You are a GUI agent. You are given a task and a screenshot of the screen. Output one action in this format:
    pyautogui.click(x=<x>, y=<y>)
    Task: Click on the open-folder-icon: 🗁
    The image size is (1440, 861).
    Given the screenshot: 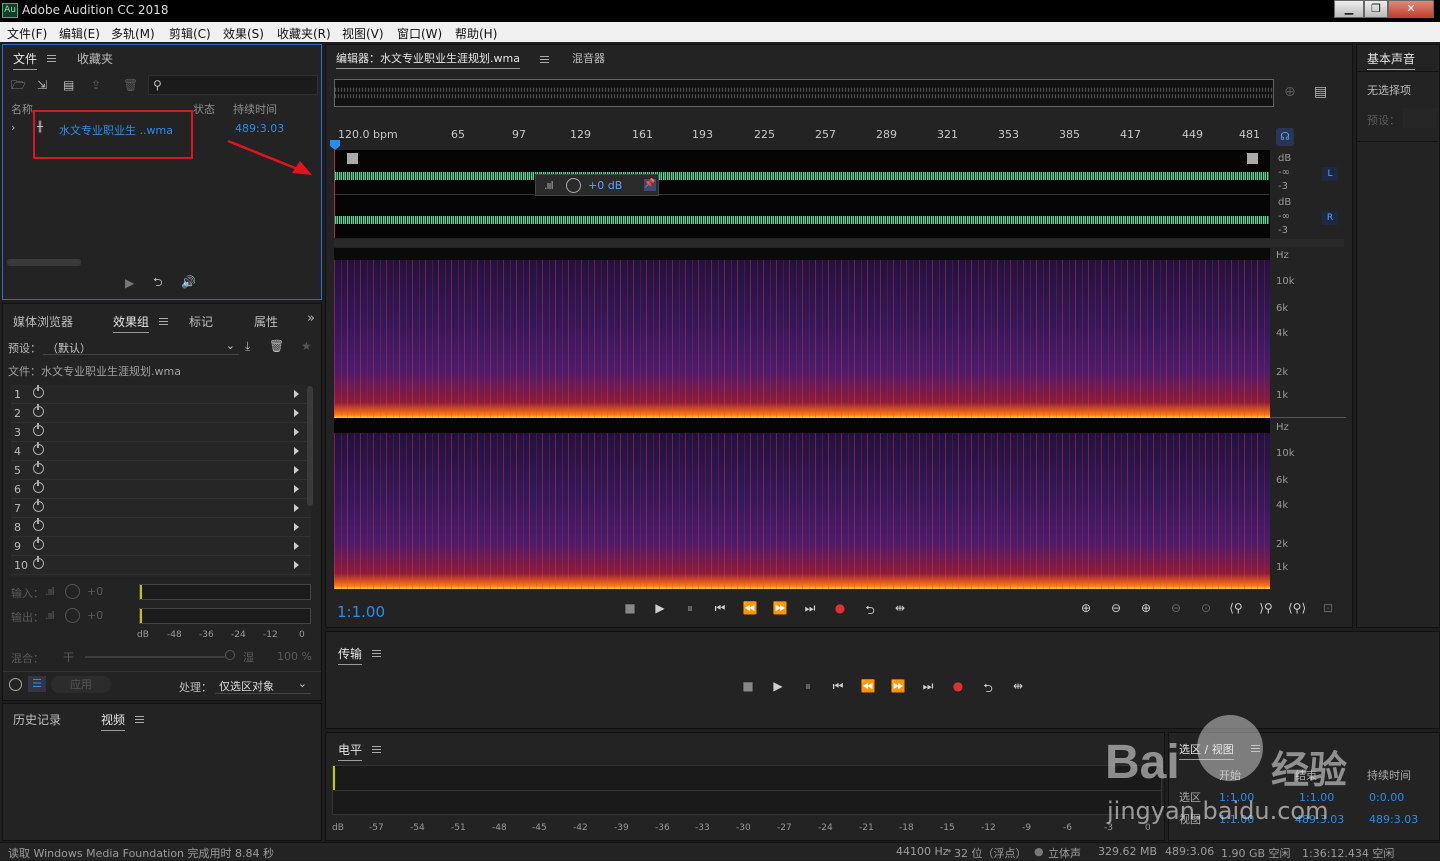 What is the action you would take?
    pyautogui.click(x=18, y=85)
    